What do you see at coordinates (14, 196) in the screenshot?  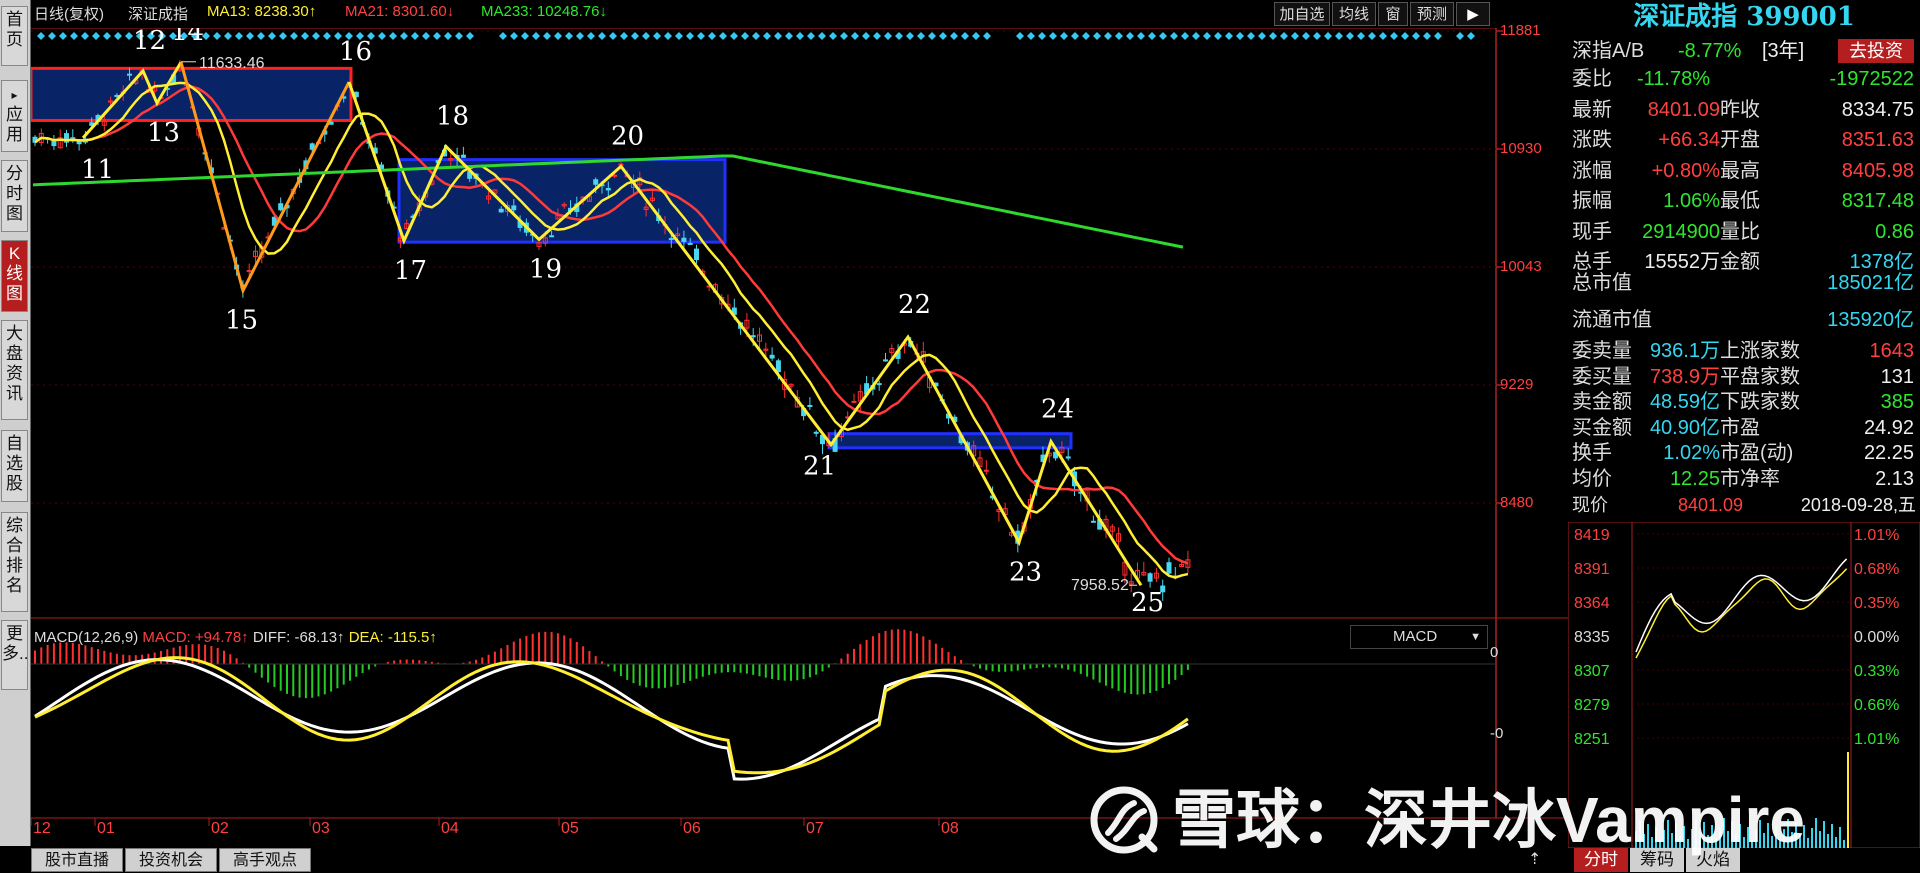 I see `nav-intraday: 分时图` at bounding box center [14, 196].